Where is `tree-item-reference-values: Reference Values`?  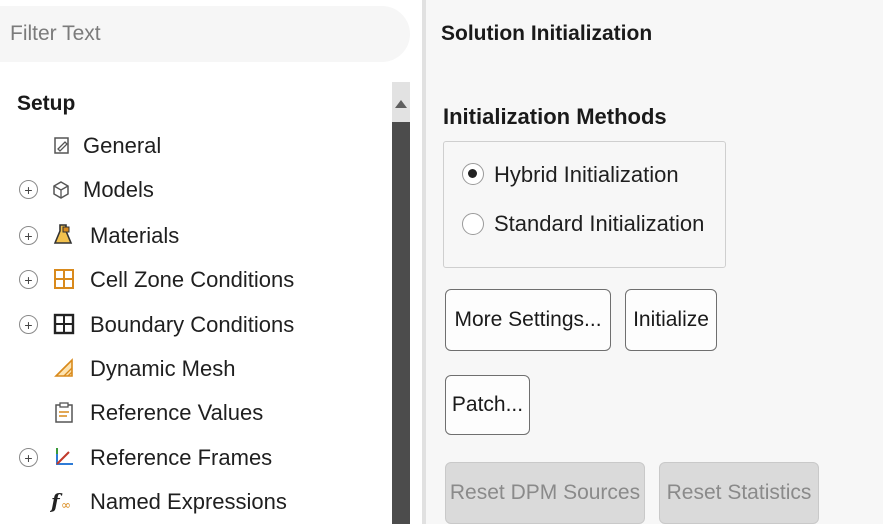
tree-item-reference-values: Reference Values is located at coordinates (195, 413).